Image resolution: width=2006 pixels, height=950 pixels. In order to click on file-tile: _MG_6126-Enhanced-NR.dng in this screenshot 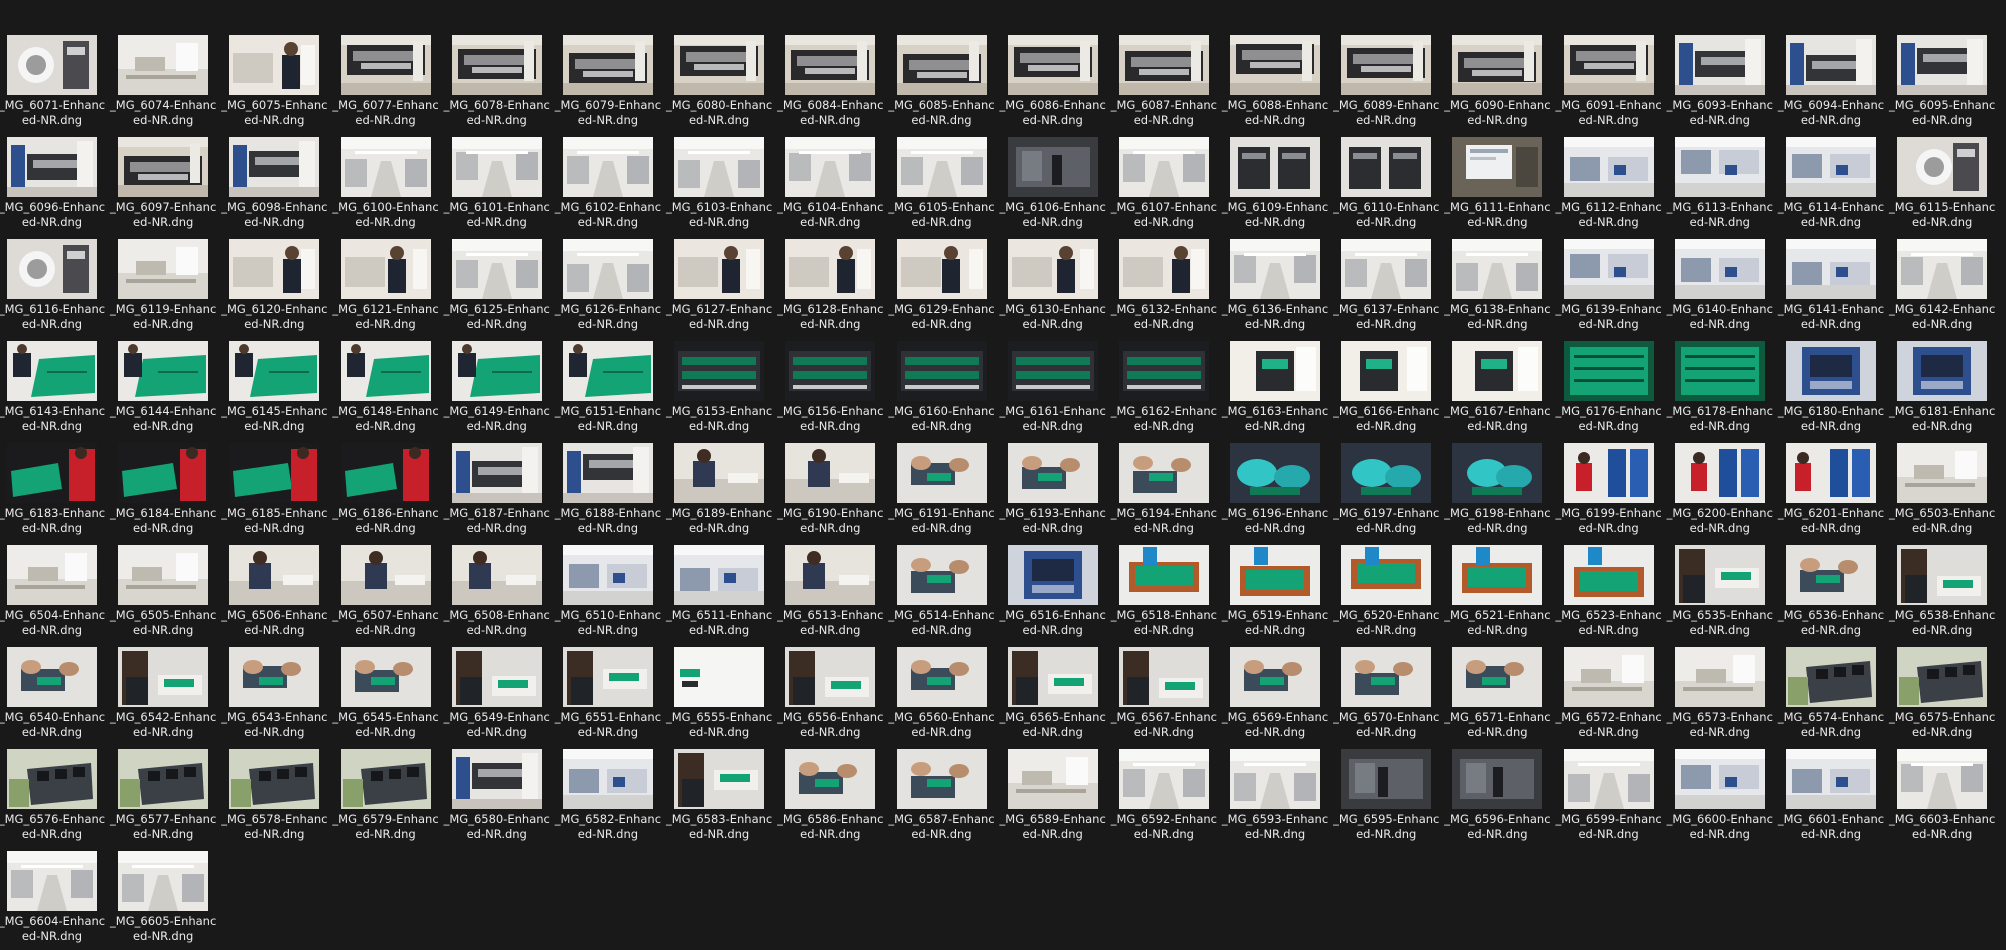, I will do `click(612, 287)`.